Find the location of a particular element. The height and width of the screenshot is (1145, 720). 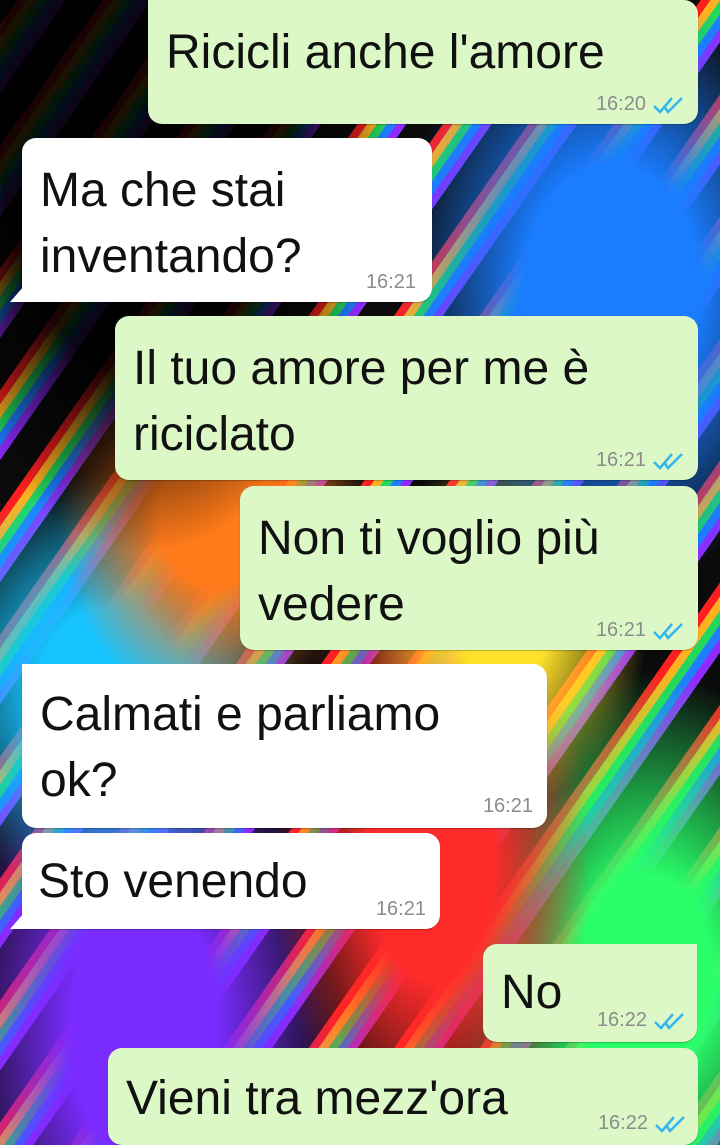

message-text: Ma che stai inventando? is located at coordinates (171, 223).